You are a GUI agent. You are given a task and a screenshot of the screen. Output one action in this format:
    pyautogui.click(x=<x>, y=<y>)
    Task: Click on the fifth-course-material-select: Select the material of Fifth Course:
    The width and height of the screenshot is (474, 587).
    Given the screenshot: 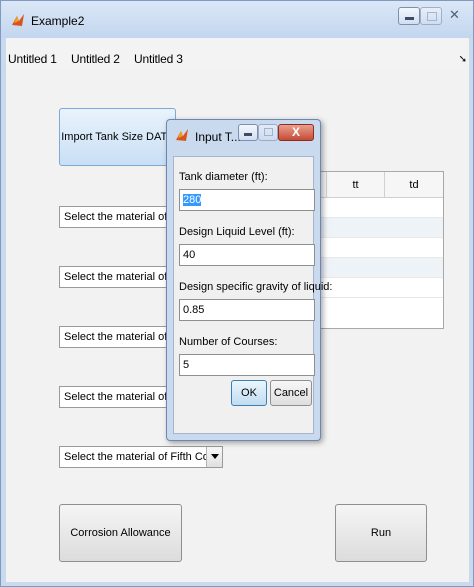 What is the action you would take?
    pyautogui.click(x=141, y=457)
    